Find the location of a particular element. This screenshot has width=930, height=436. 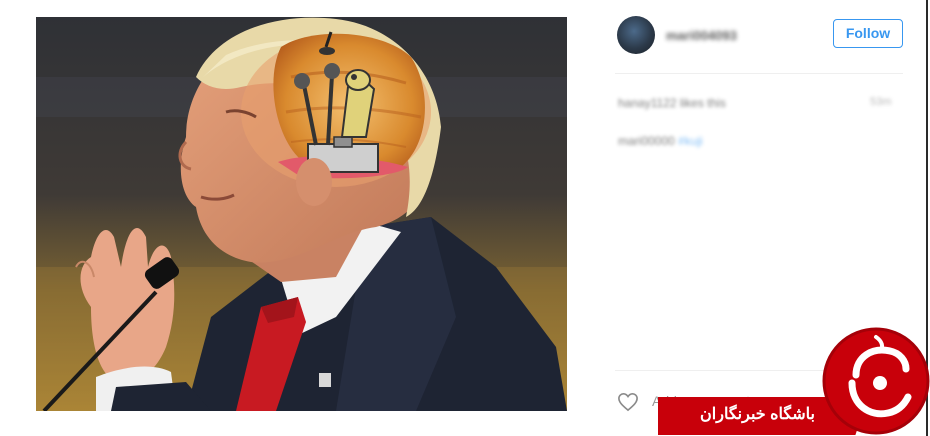

watermark-logo-icon is located at coordinates (876, 381).